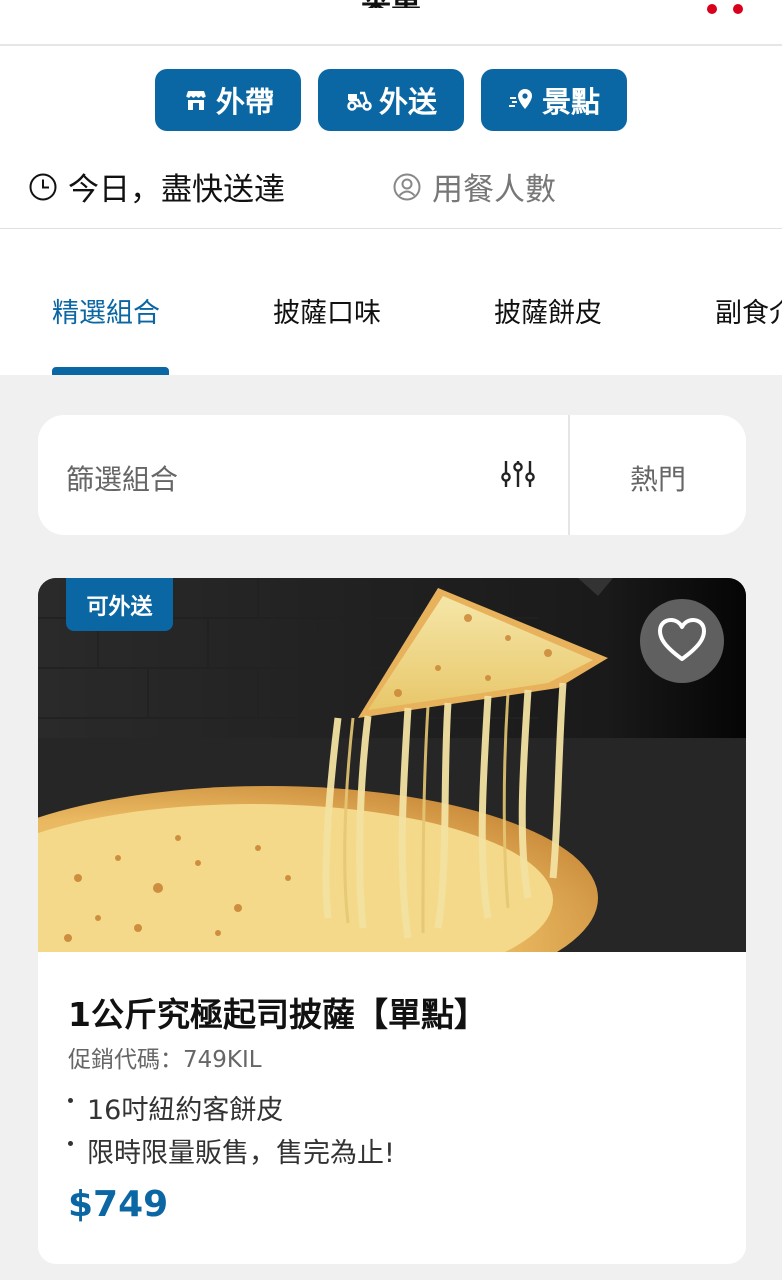  Describe the element at coordinates (122, 478) in the screenshot. I see `filter-combos-button: 篩選組合` at that location.